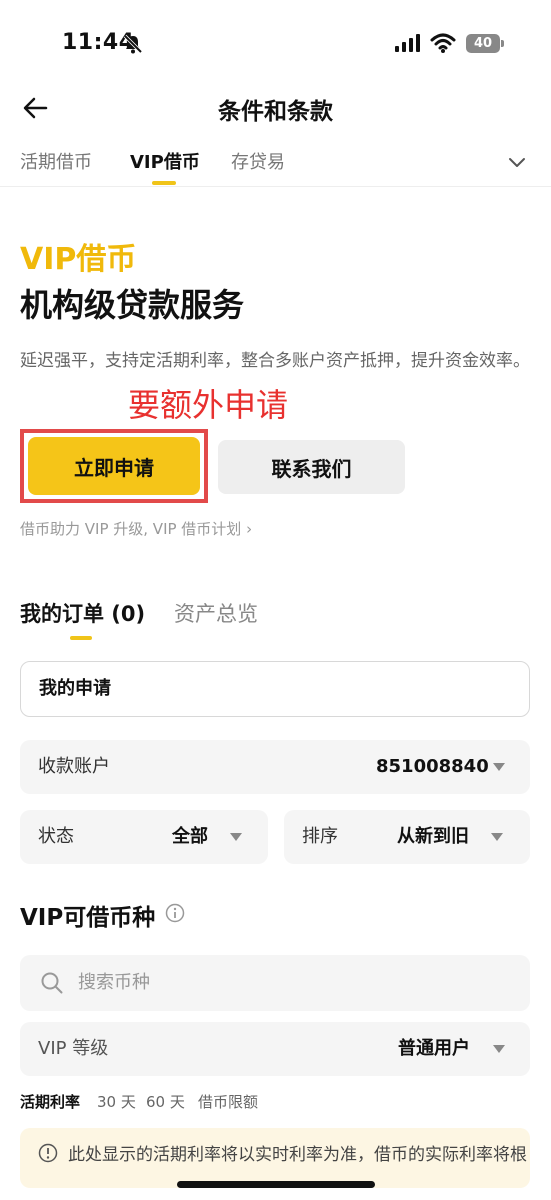 Image resolution: width=551 pixels, height=1200 pixels. Describe the element at coordinates (136, 528) in the screenshot. I see `vip-plan-link: 借币助力 VIP 升级, VIP 借币计划 ›` at that location.